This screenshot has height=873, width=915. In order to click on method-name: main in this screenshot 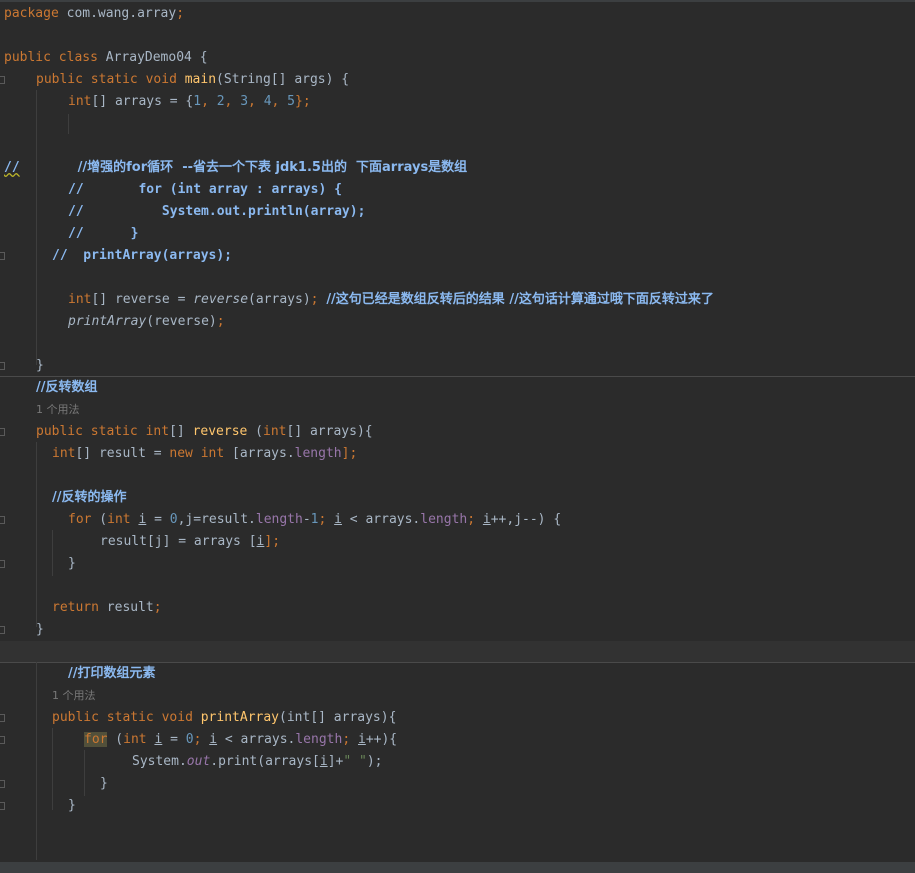, I will do `click(200, 79)`.